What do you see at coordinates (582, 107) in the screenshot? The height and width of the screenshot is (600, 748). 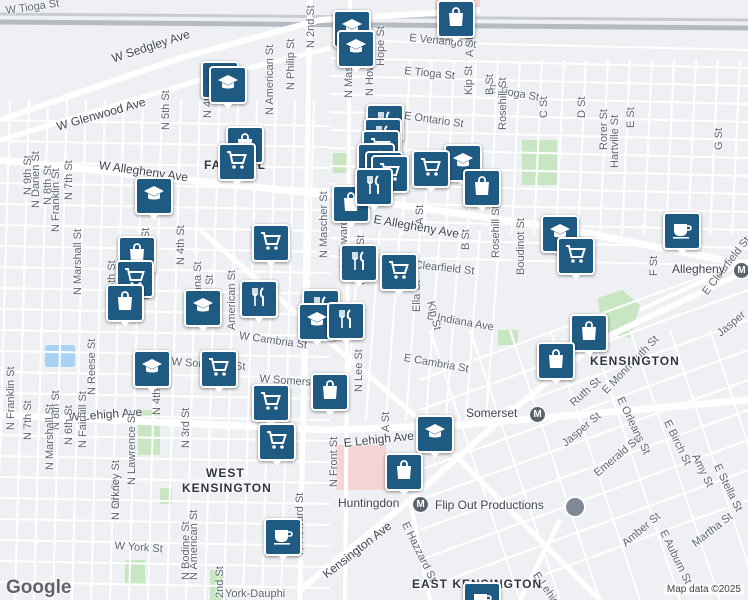 I see `street-label-d-st: D St` at bounding box center [582, 107].